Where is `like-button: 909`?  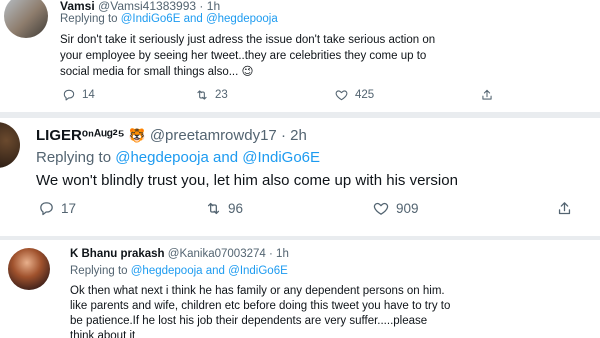
like-button: 909 is located at coordinates (395, 208).